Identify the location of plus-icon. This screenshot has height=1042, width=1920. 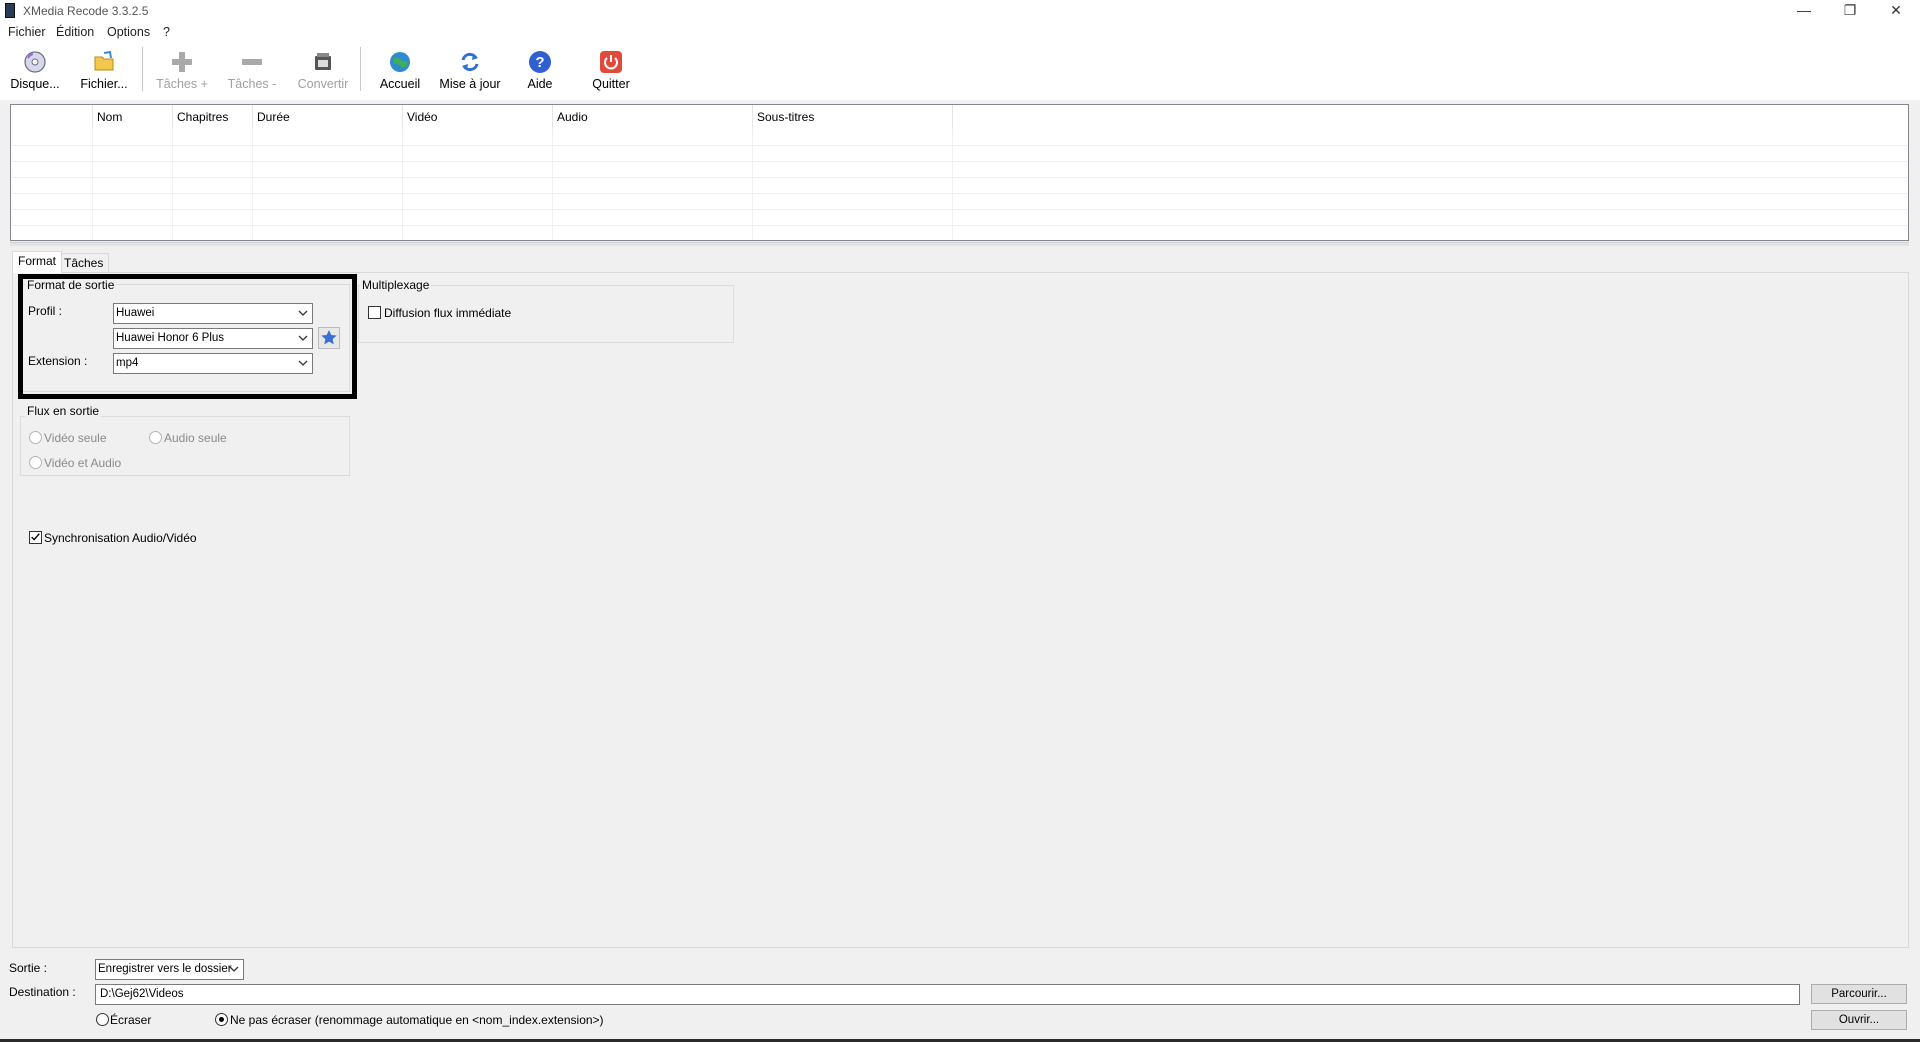
(182, 62).